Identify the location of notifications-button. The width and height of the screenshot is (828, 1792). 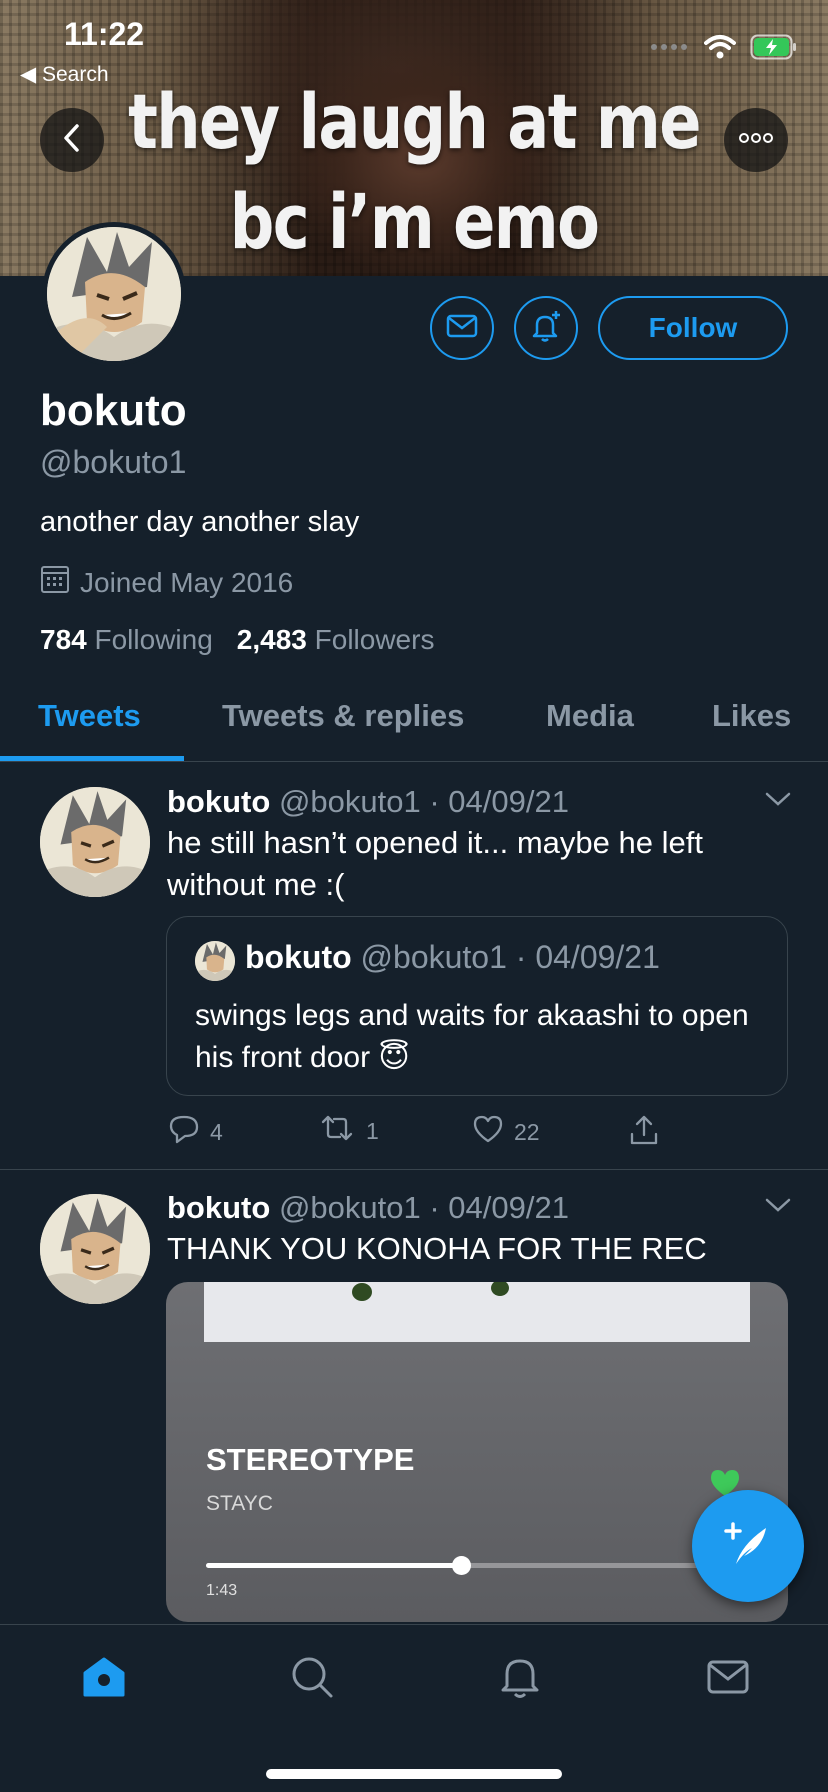
(546, 328).